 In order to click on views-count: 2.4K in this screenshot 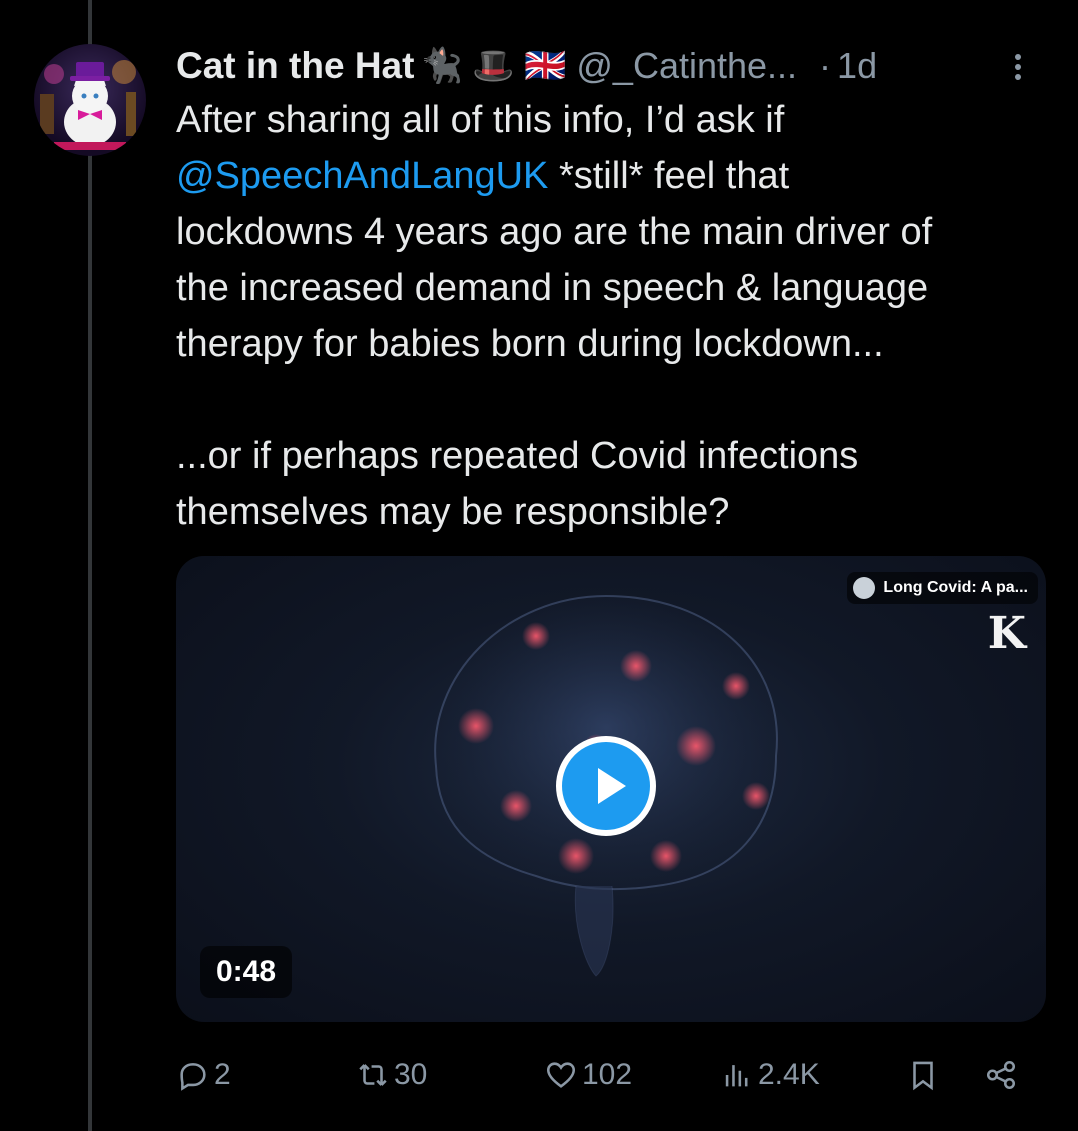, I will do `click(789, 1074)`.